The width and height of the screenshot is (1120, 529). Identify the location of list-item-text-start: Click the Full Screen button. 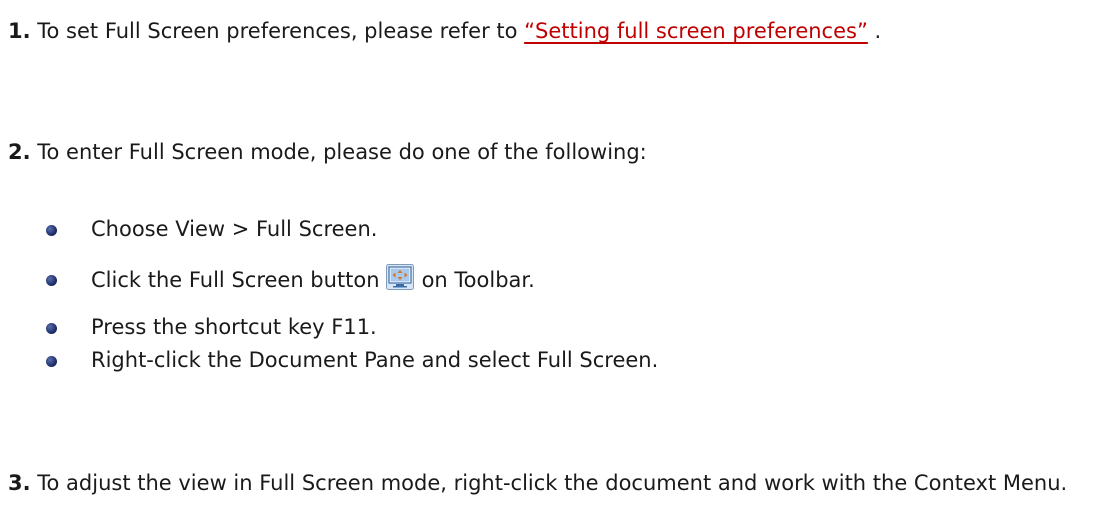
(235, 280).